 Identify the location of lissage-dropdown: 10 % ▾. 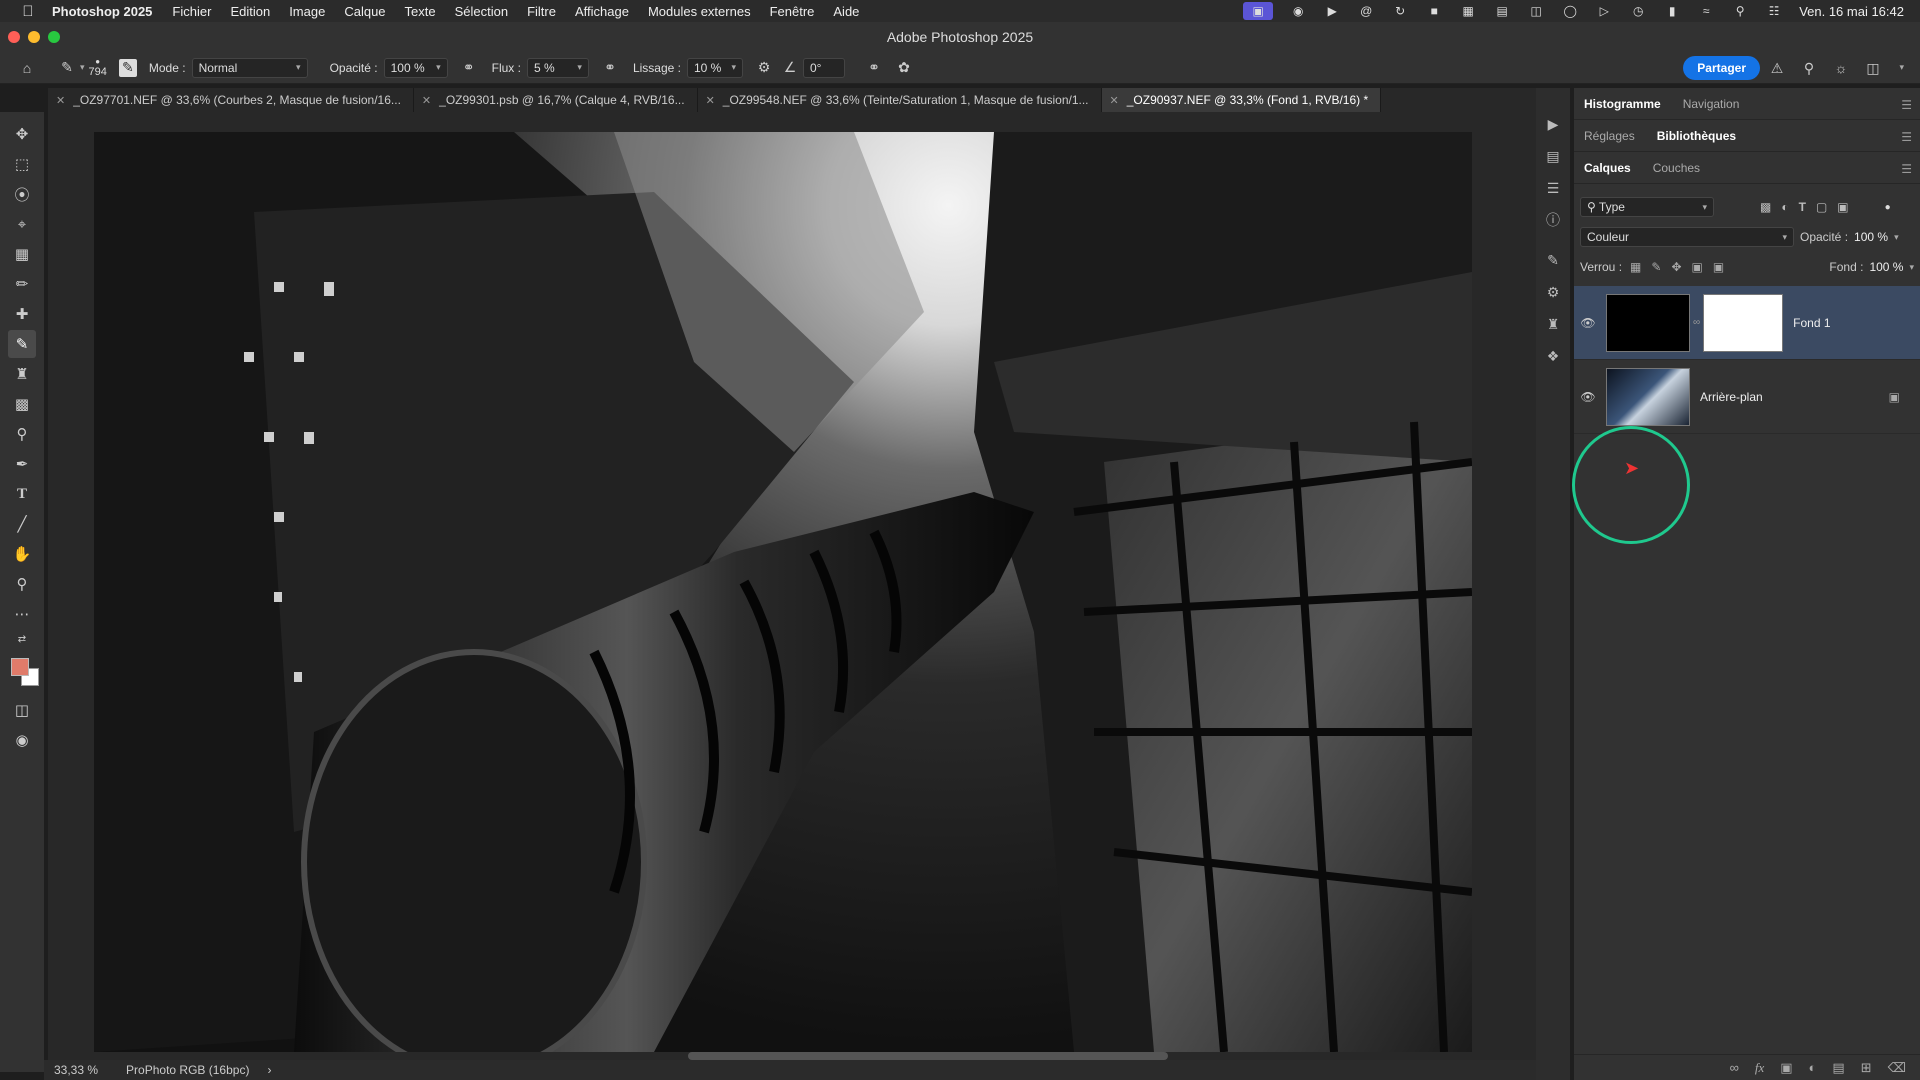
(714, 67).